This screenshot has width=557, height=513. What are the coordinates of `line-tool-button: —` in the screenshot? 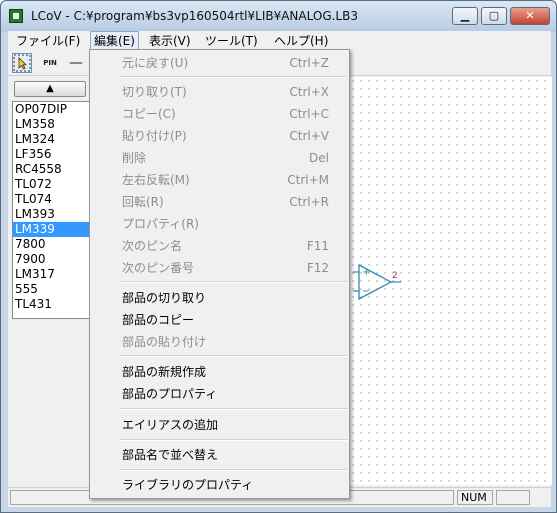 It's located at (76, 63).